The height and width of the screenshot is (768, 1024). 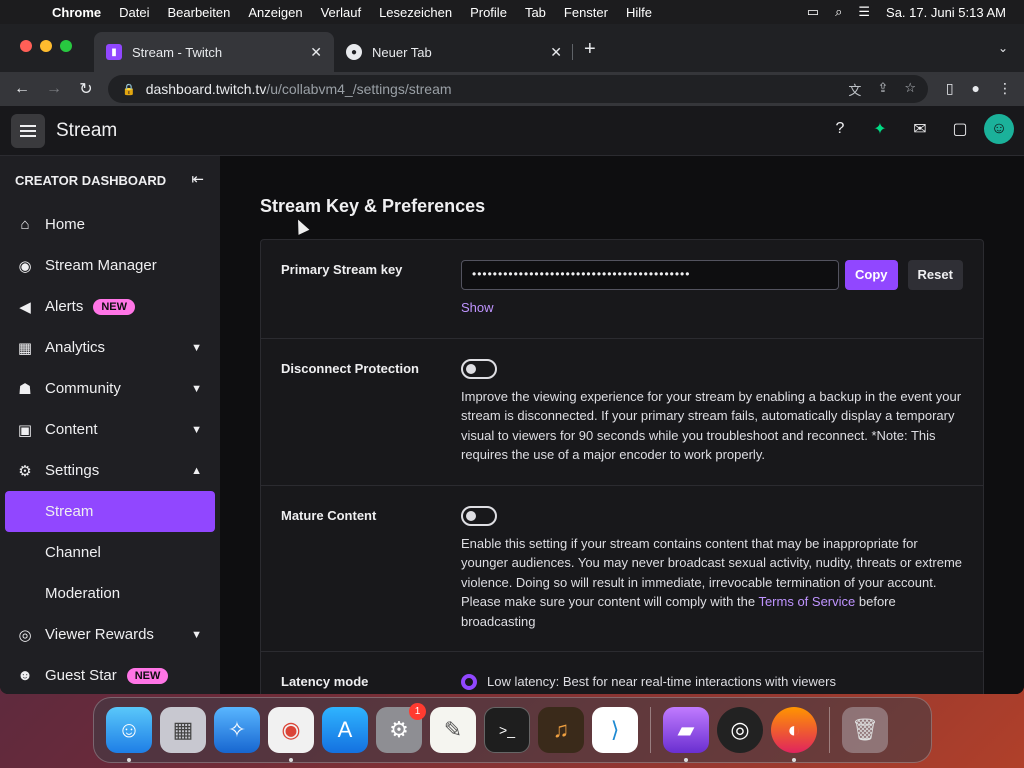 What do you see at coordinates (454, 52) in the screenshot?
I see `tab-neuer-tab: ● Neuer Tab ✕` at bounding box center [454, 52].